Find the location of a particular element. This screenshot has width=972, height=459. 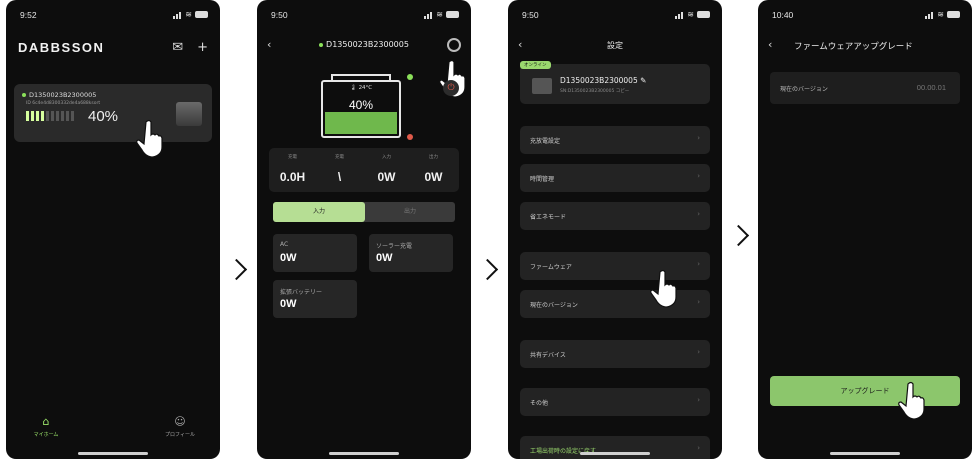

tab-profile: ☺ プロフィール is located at coordinates (180, 426).